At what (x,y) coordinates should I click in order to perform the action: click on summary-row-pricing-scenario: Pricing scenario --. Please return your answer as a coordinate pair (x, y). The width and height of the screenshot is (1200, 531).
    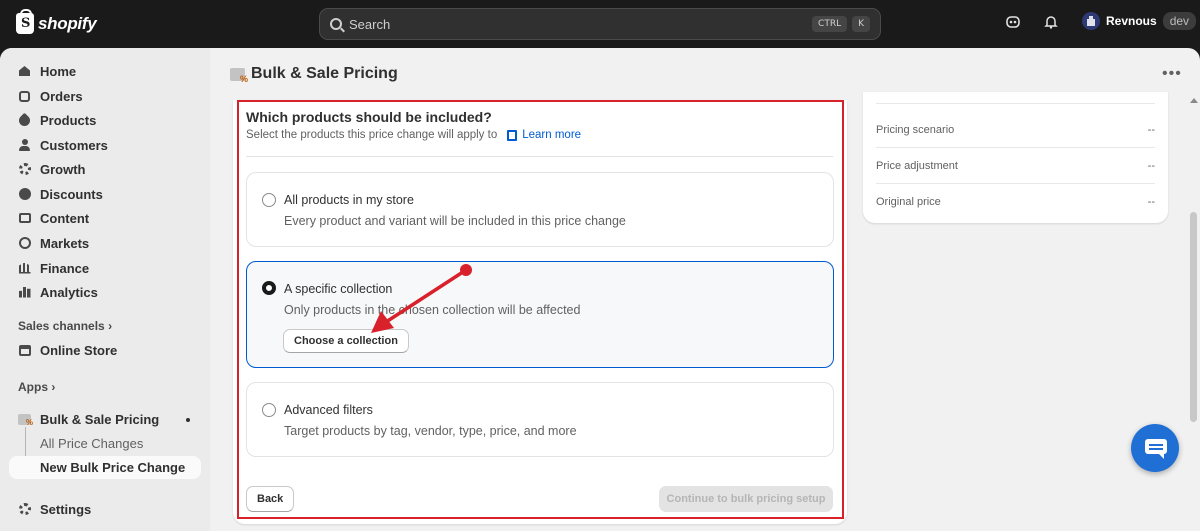
    Looking at the image, I should click on (1015, 130).